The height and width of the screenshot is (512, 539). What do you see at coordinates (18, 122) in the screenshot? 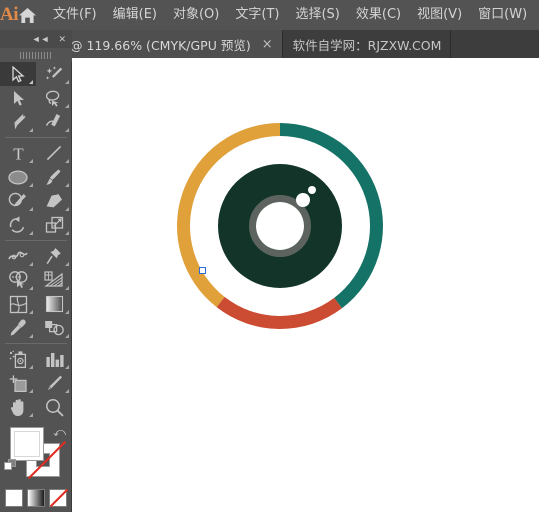
I see `pen-tool` at bounding box center [18, 122].